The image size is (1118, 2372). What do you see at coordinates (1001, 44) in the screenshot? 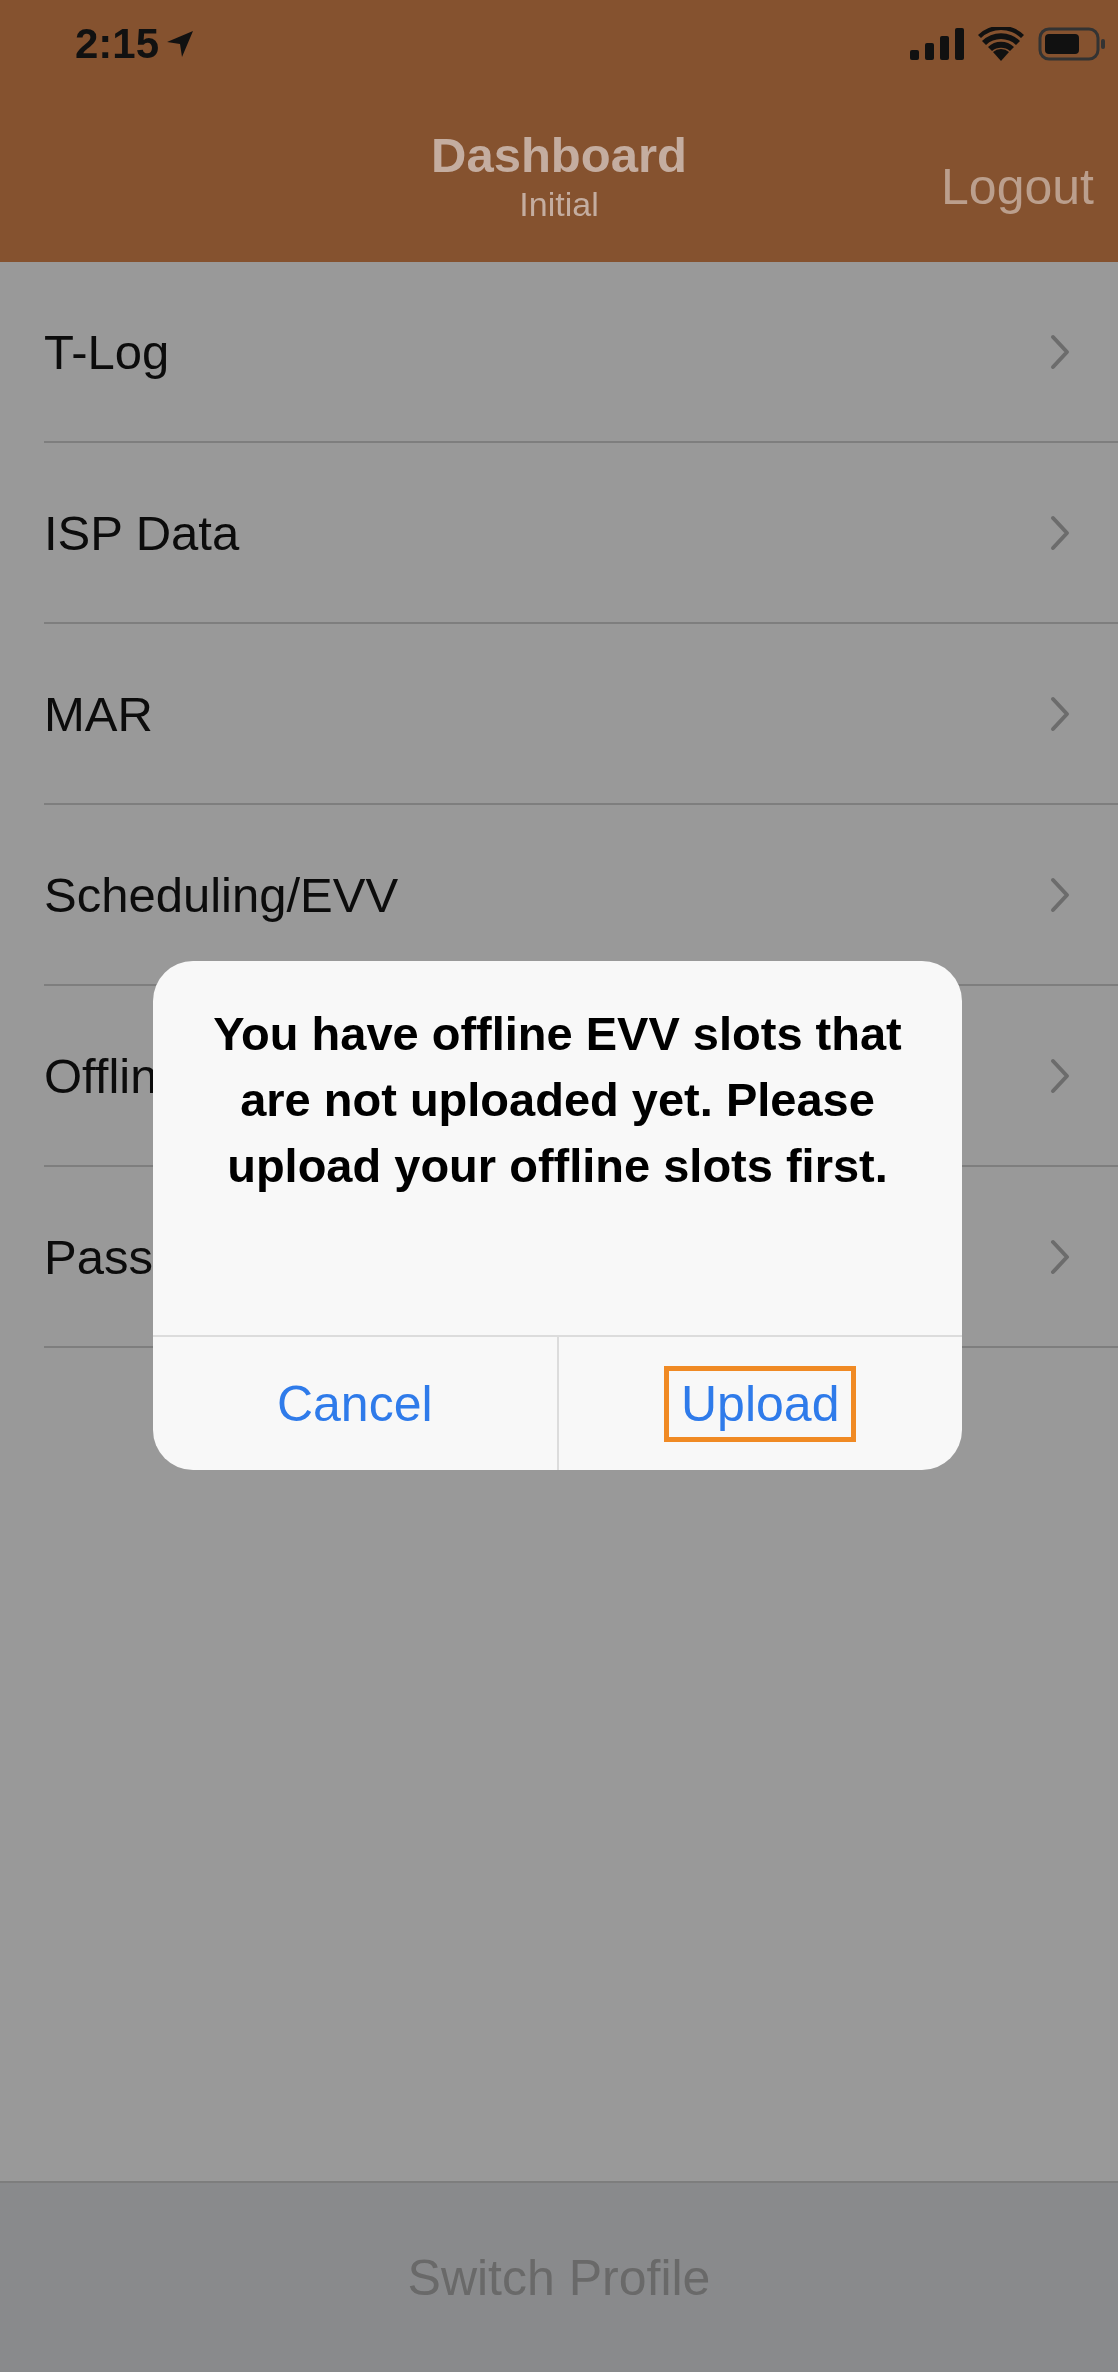
I see `wifi-icon` at bounding box center [1001, 44].